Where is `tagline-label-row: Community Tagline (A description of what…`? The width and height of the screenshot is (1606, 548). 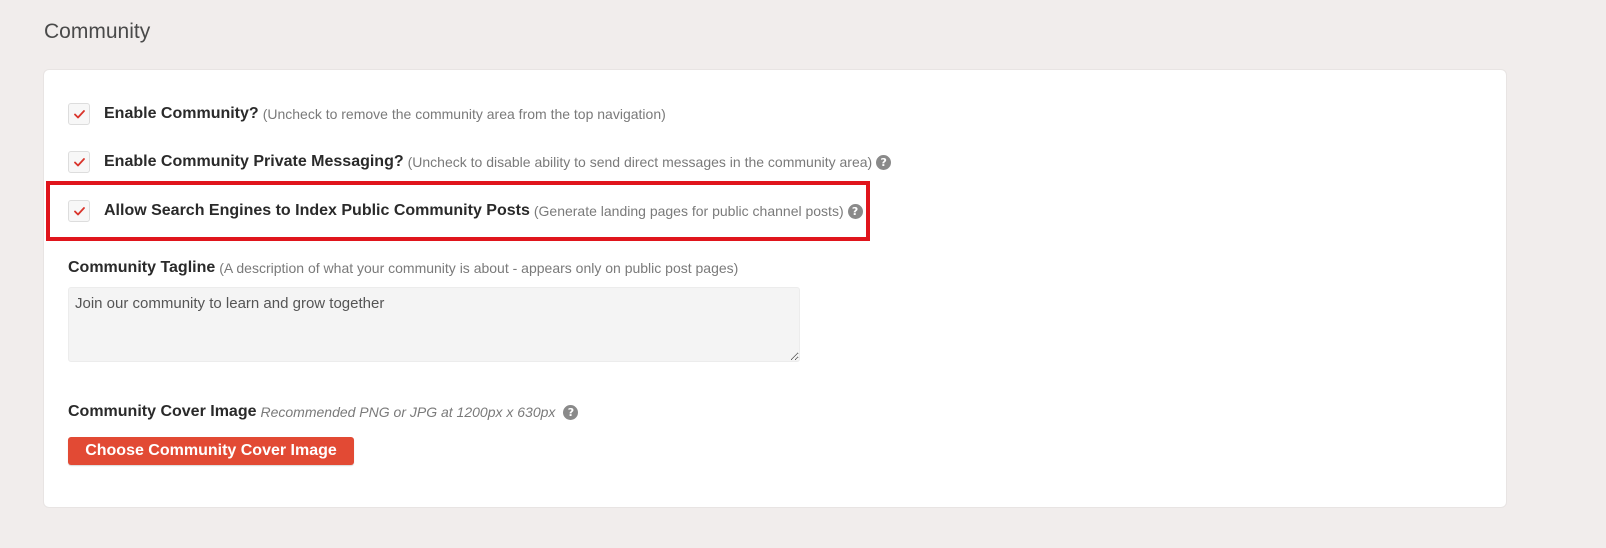
tagline-label-row: Community Tagline (A description of what… is located at coordinates (403, 268).